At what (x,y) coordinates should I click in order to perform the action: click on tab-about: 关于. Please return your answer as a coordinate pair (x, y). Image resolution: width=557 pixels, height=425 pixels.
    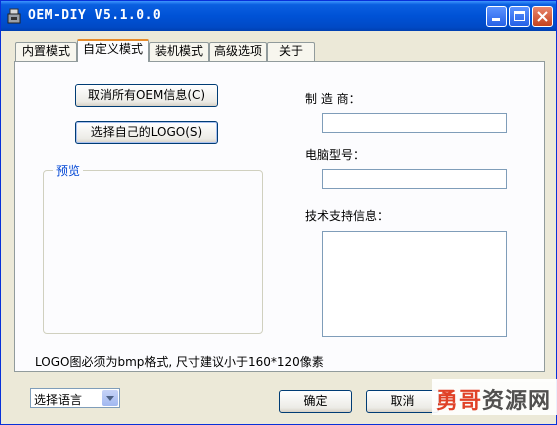
    Looking at the image, I should click on (291, 51).